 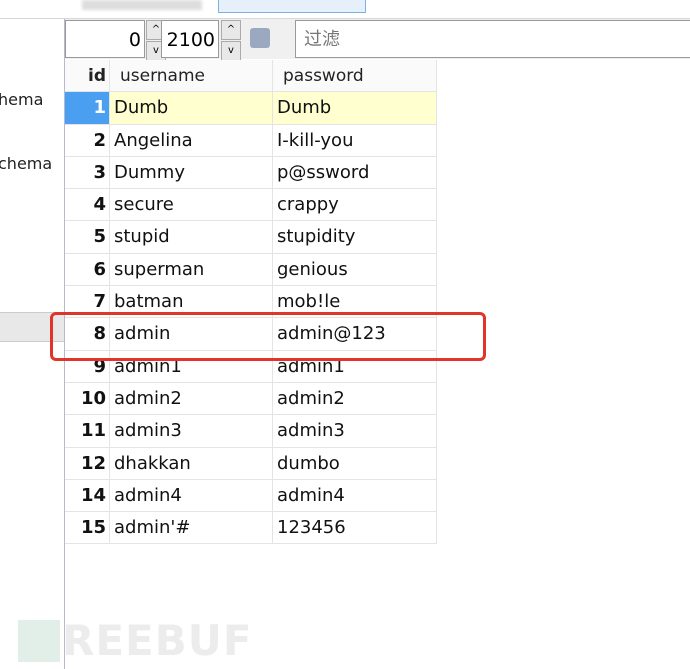 I want to click on password-cell: dumbo, so click(x=355, y=463).